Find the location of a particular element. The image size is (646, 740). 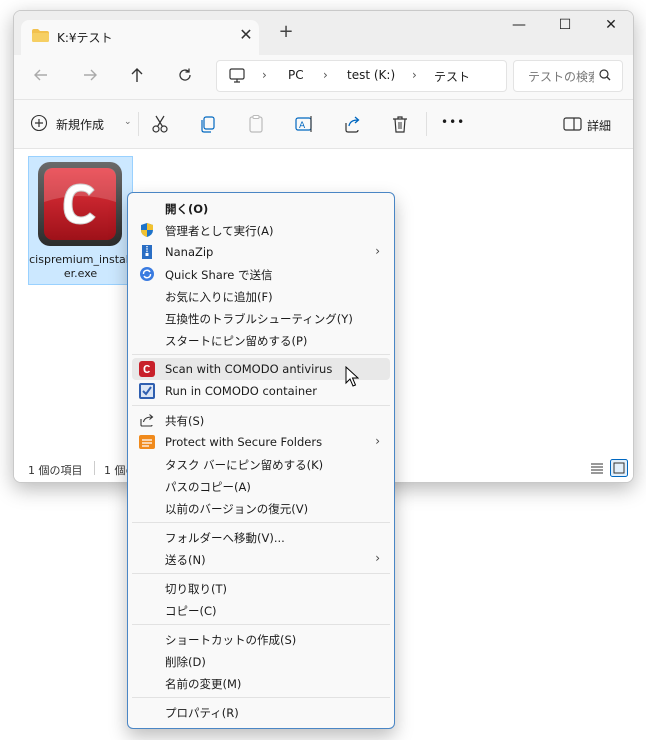

comodo-container-icon is located at coordinates (147, 391).